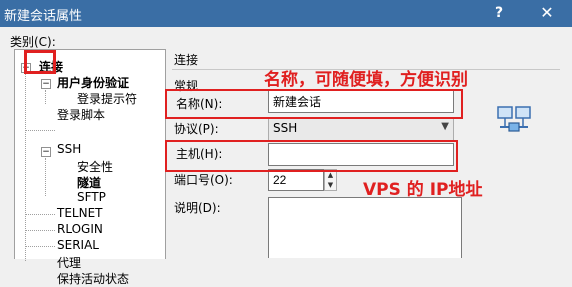 The width and height of the screenshot is (572, 287). What do you see at coordinates (361, 129) in the screenshot?
I see `protocol-select: SSH ▼` at bounding box center [361, 129].